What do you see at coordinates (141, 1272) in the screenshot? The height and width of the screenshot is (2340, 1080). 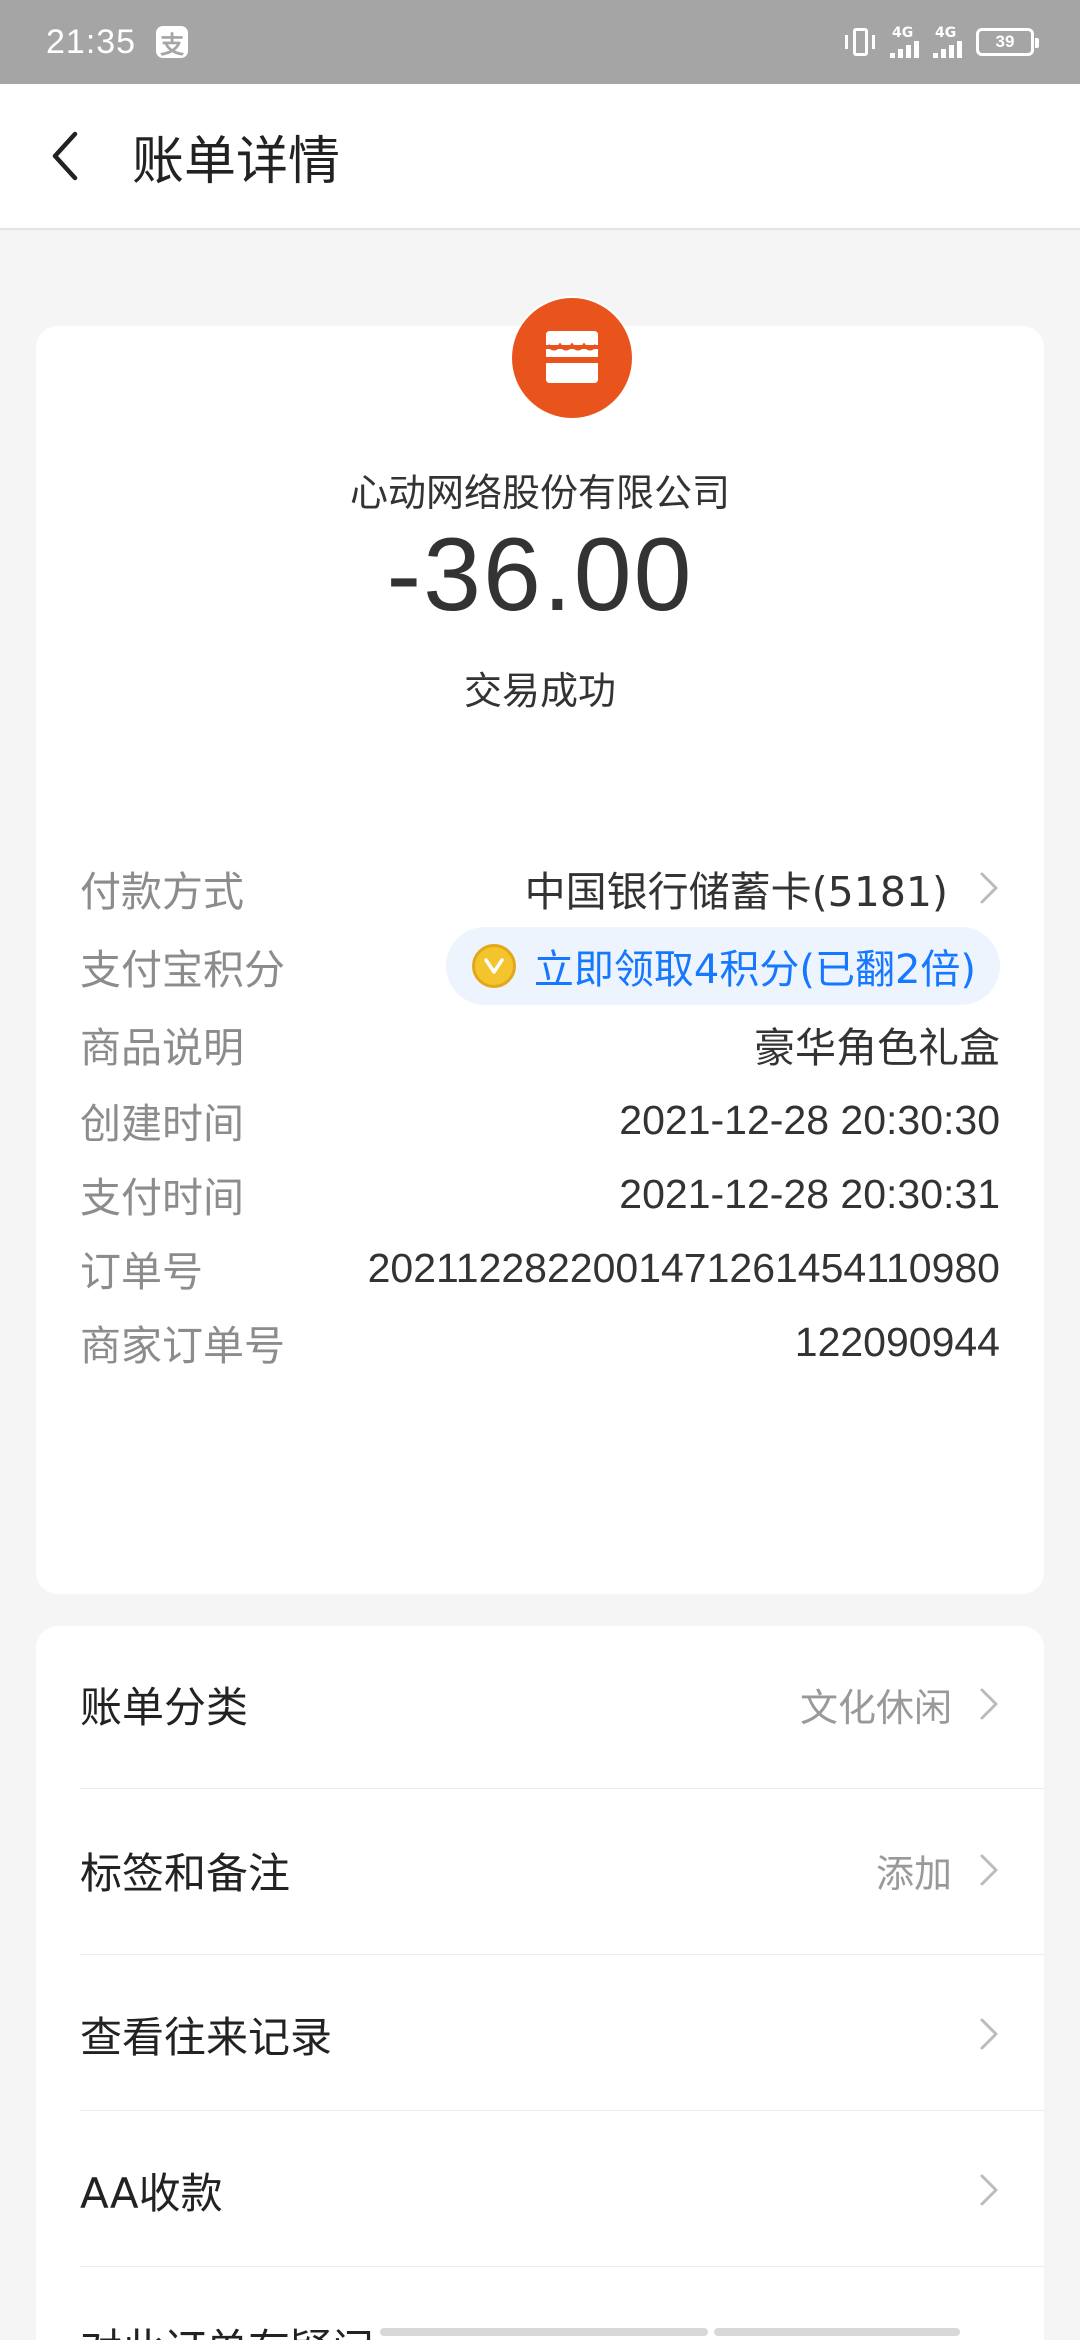 I see `order-number-label: 订单号` at bounding box center [141, 1272].